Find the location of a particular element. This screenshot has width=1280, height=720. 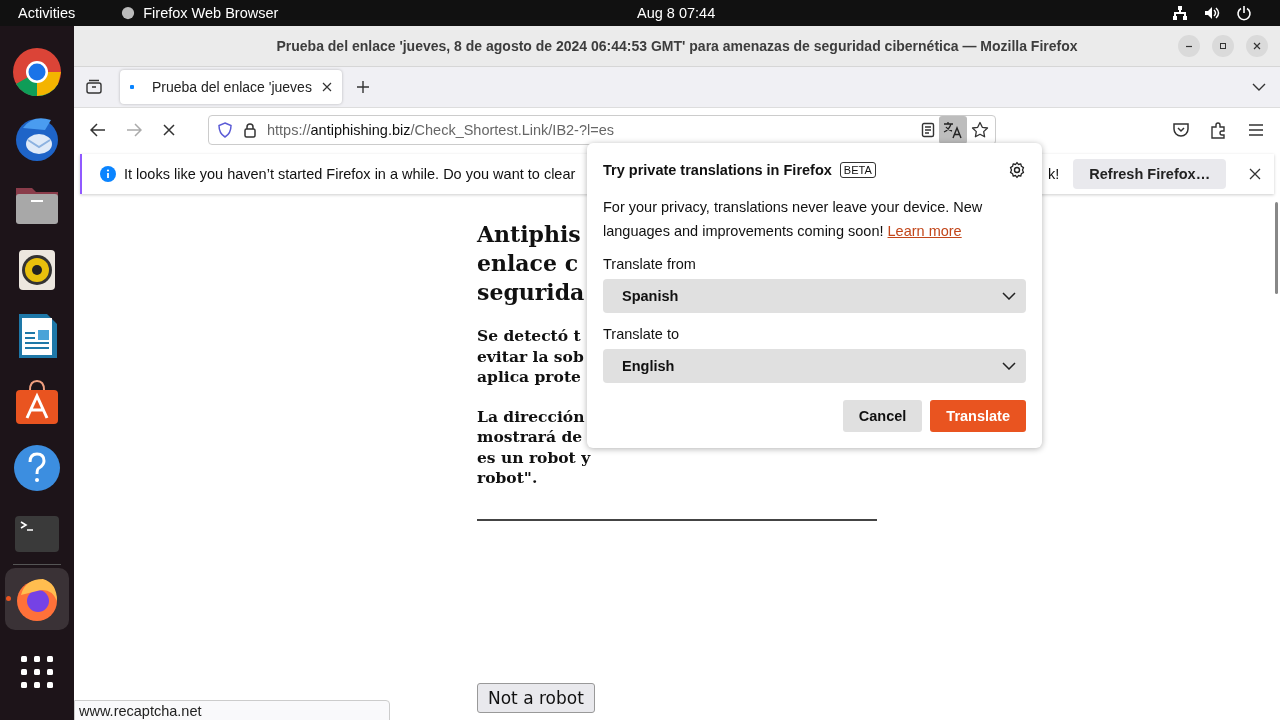

learn-more-link: Learn more is located at coordinates (924, 231).